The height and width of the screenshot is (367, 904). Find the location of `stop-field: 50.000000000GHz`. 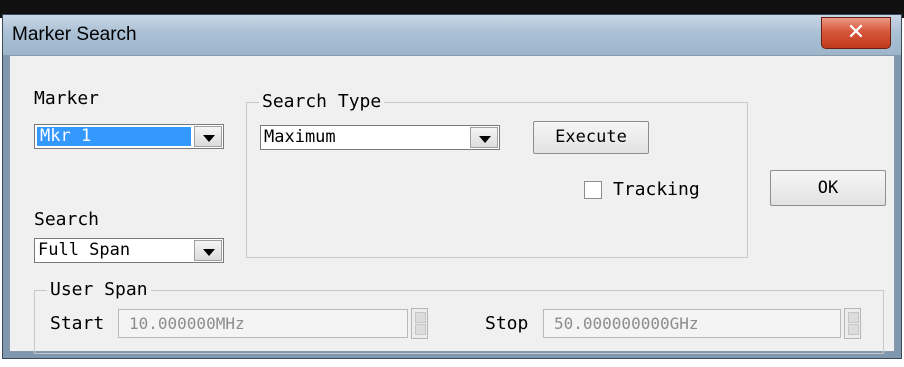

stop-field: 50.000000000GHz is located at coordinates (692, 323).